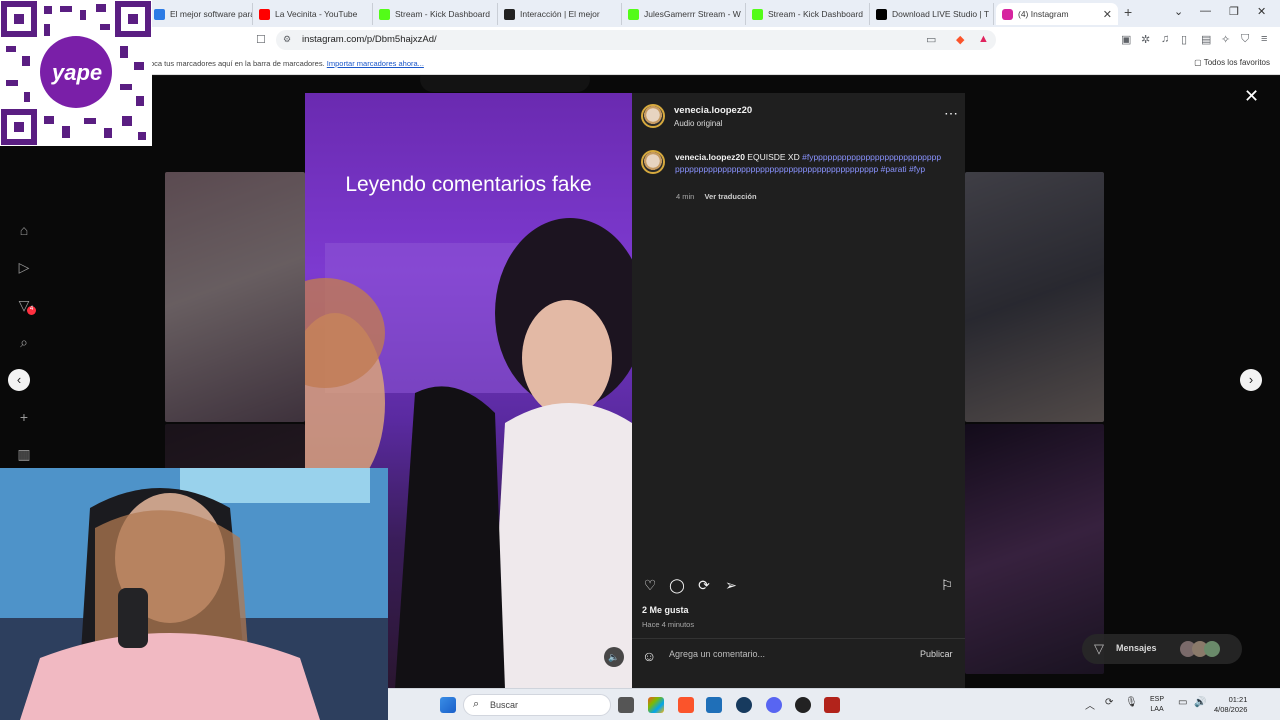 This screenshot has width=1280, height=720. I want to click on mute-icon: 🔈, so click(614, 657).